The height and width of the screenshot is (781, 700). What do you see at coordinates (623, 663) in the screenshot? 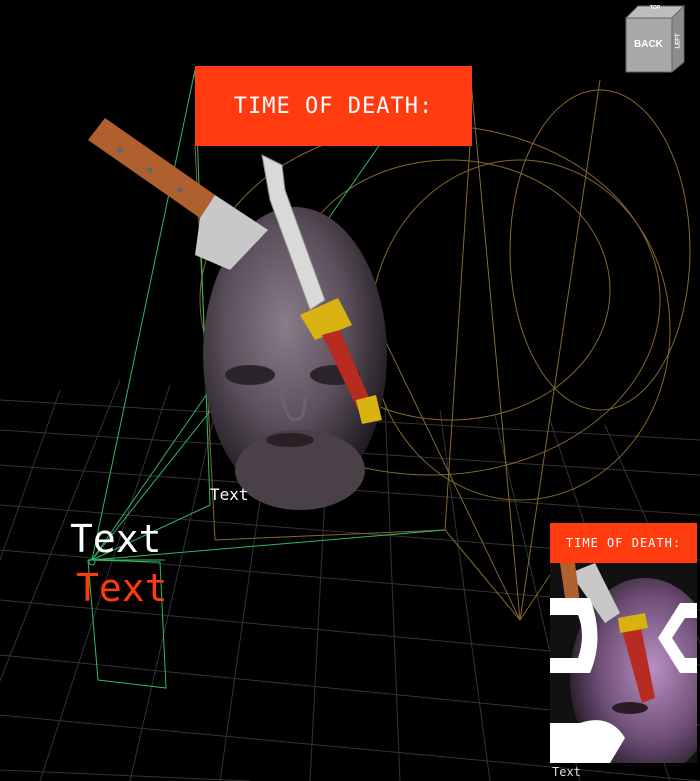
I see `preview-render` at bounding box center [623, 663].